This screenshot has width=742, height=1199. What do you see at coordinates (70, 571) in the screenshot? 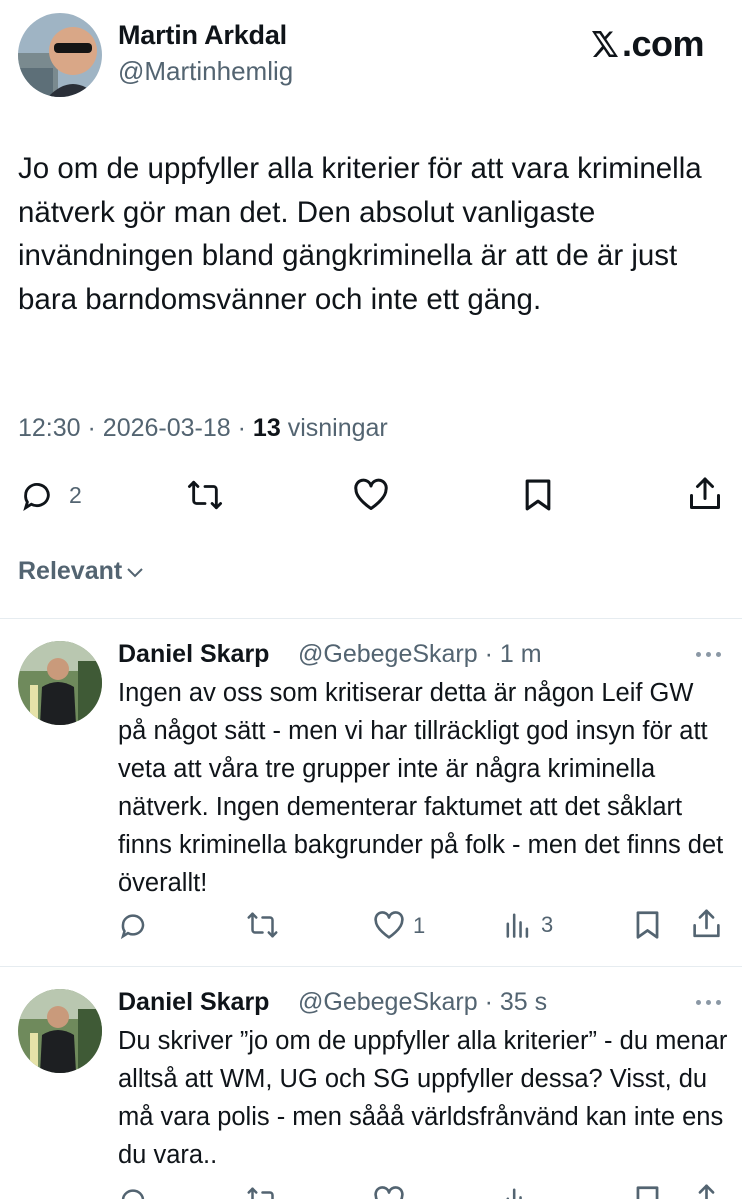
I see `sort-label: Relevant` at bounding box center [70, 571].